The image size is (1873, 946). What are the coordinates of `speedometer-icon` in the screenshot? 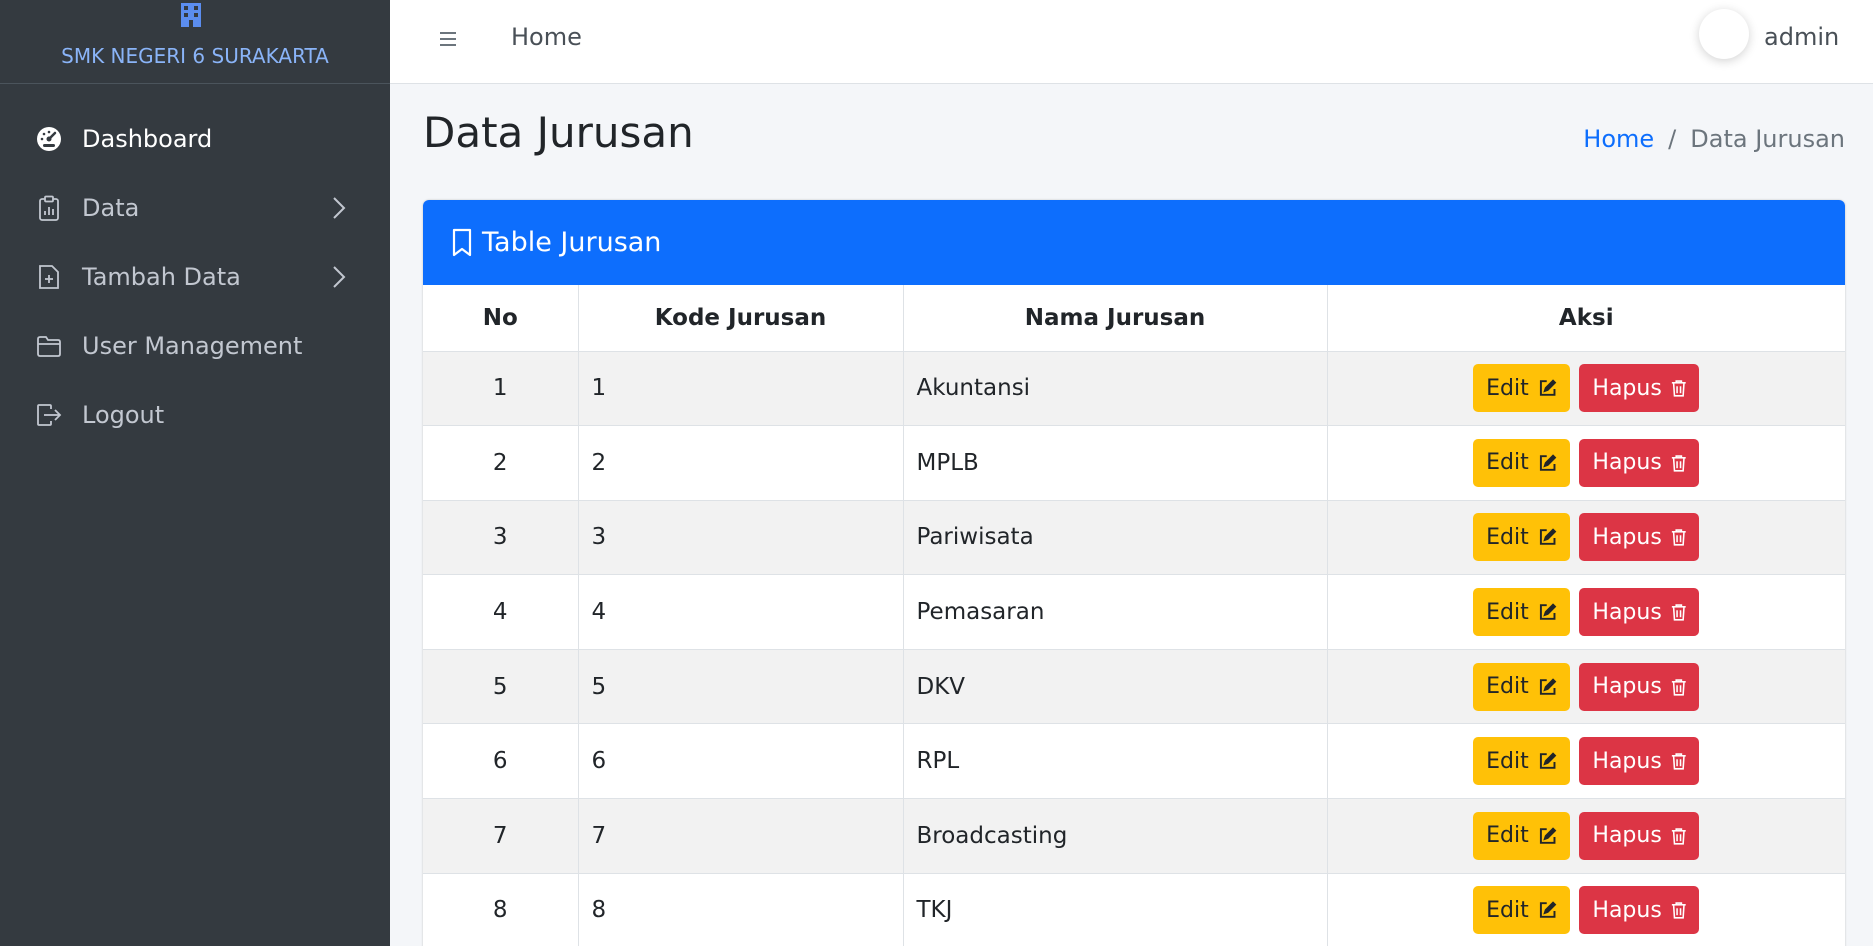 It's located at (49, 139).